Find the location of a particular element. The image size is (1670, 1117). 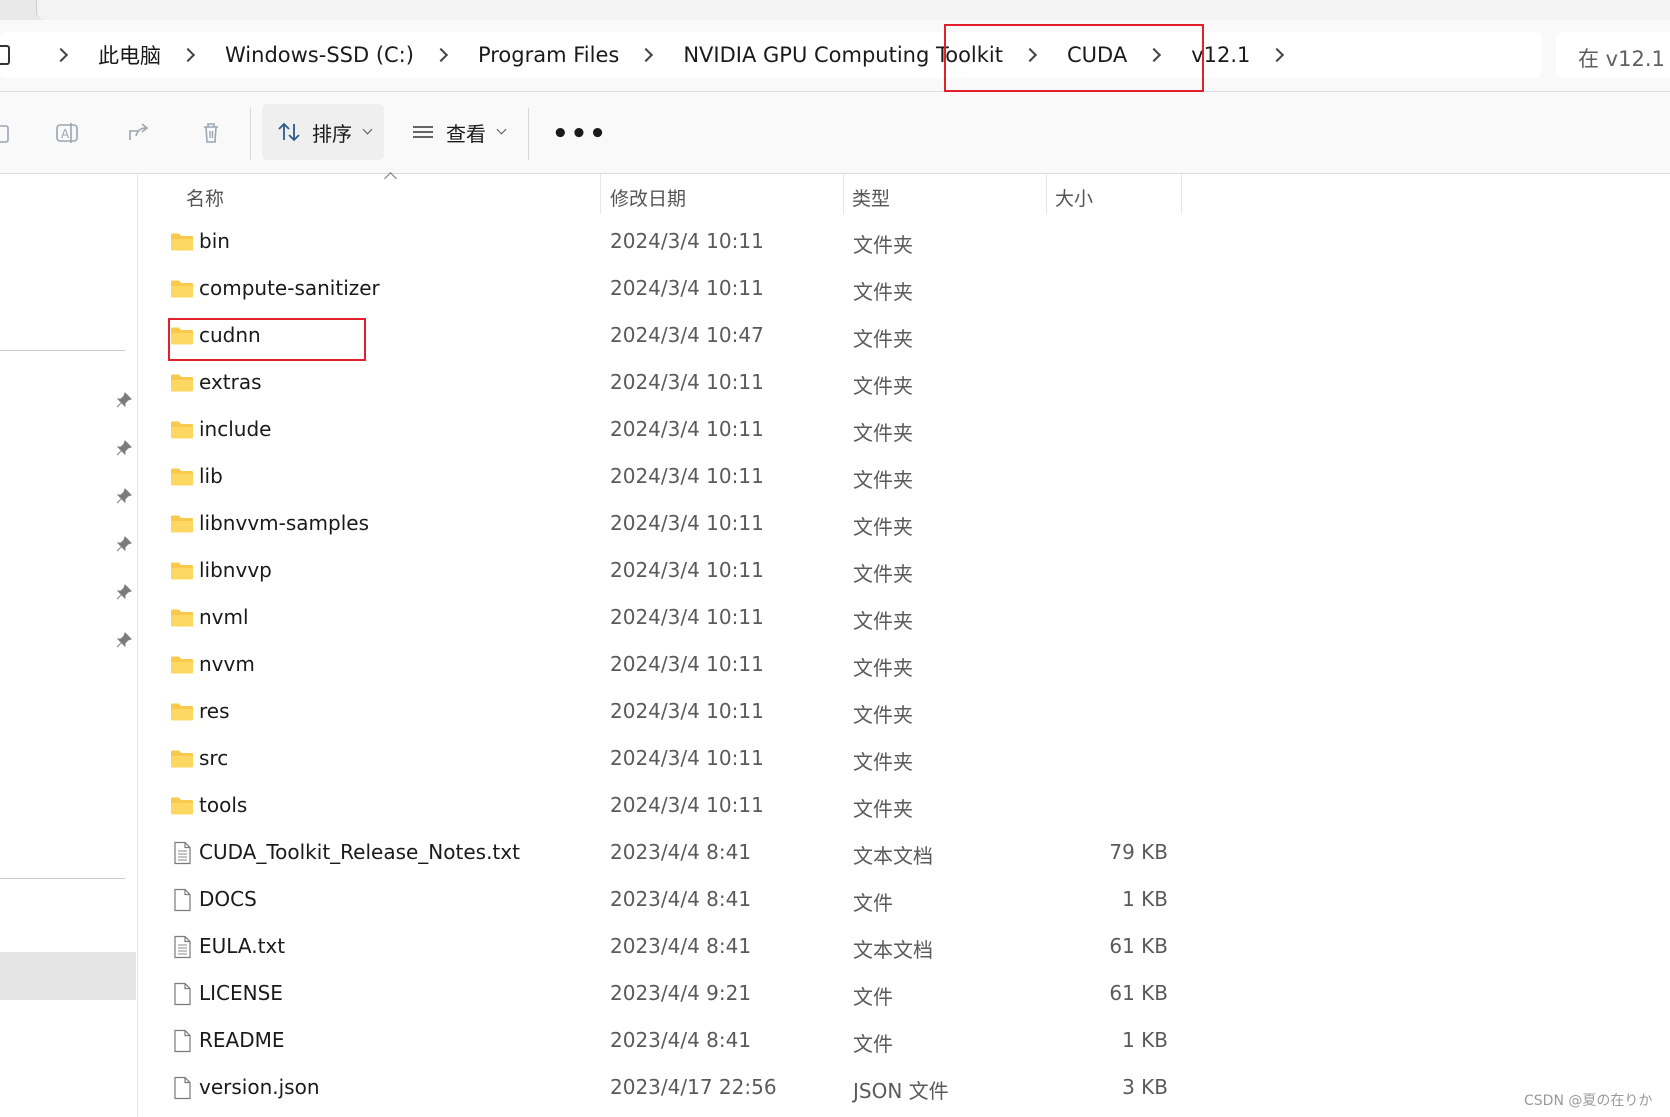

file-row: EULA.txt 2023/4/4 8:41 文本文档 61 KB is located at coordinates (653, 946).